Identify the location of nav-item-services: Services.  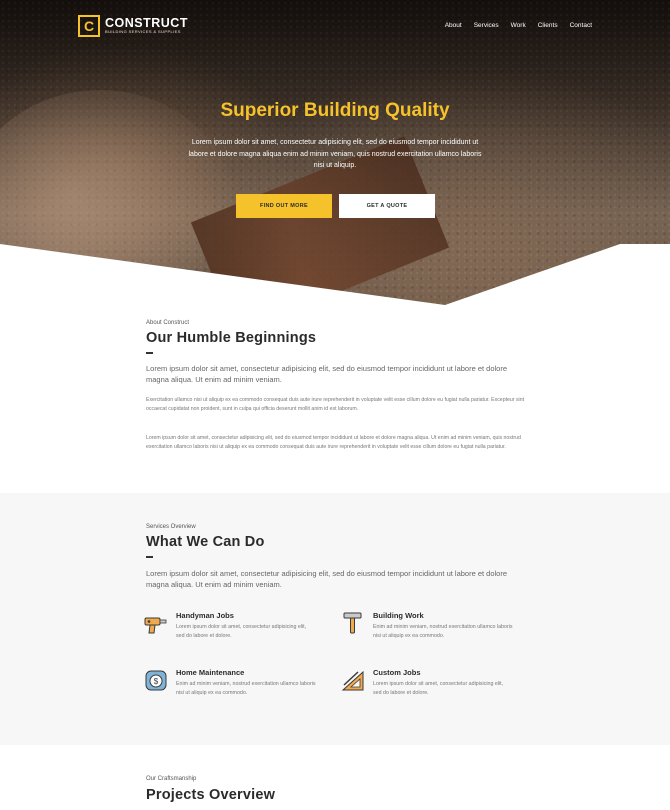
(486, 25).